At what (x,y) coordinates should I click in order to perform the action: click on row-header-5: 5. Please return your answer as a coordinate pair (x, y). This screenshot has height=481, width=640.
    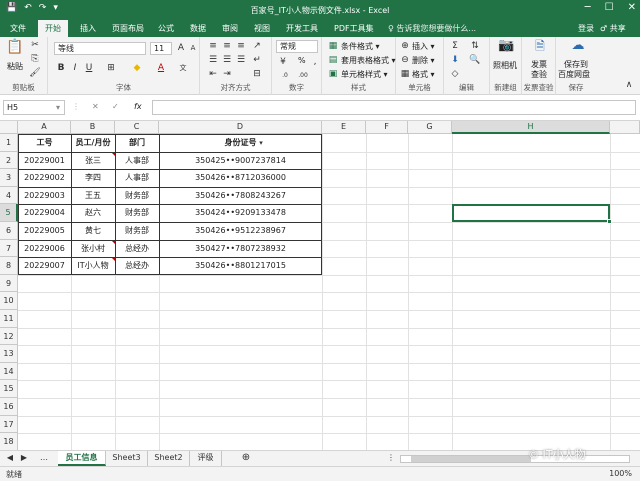
    Looking at the image, I should click on (9, 213).